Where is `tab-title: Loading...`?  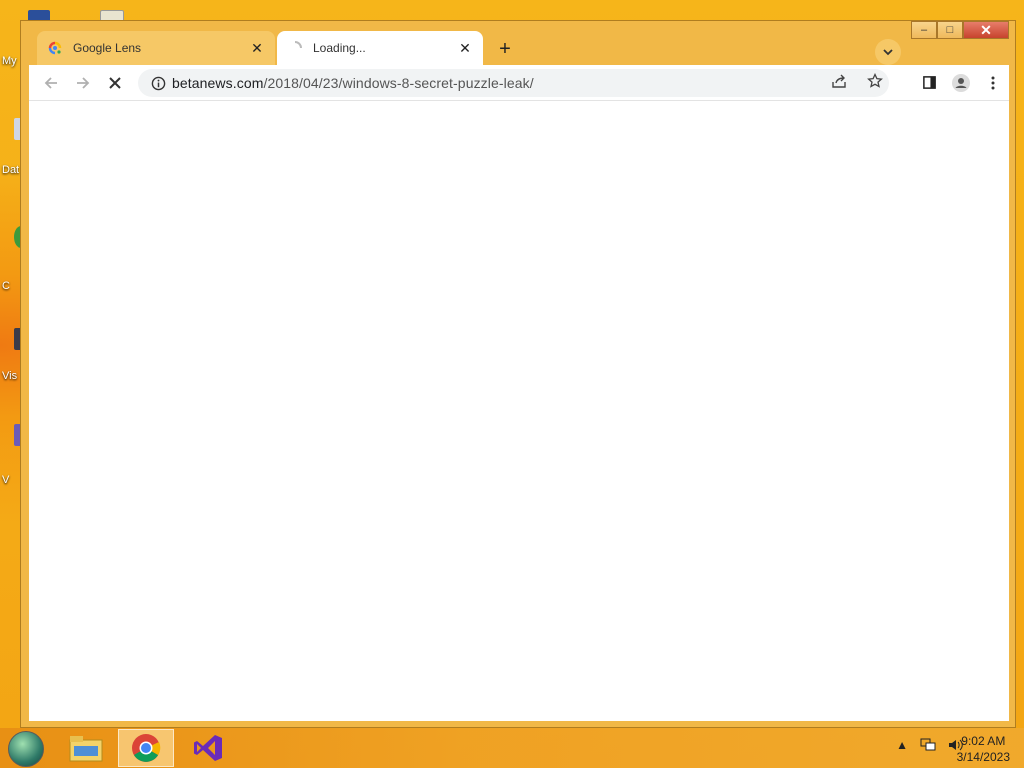 tab-title: Loading... is located at coordinates (339, 48).